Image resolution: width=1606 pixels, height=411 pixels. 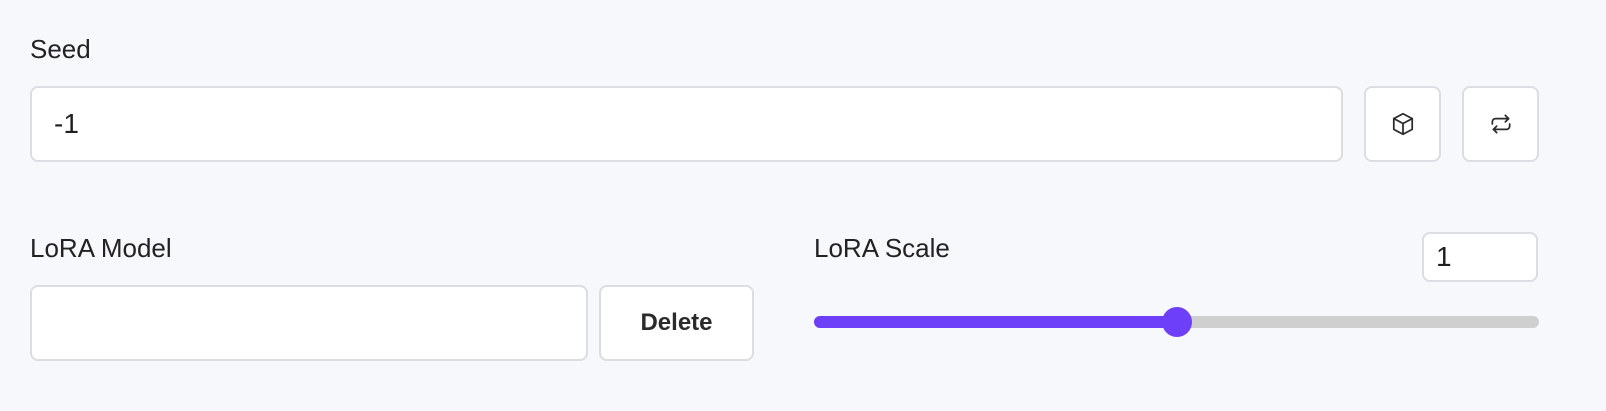 I want to click on lora-model-label: LoRA Model, so click(x=101, y=248).